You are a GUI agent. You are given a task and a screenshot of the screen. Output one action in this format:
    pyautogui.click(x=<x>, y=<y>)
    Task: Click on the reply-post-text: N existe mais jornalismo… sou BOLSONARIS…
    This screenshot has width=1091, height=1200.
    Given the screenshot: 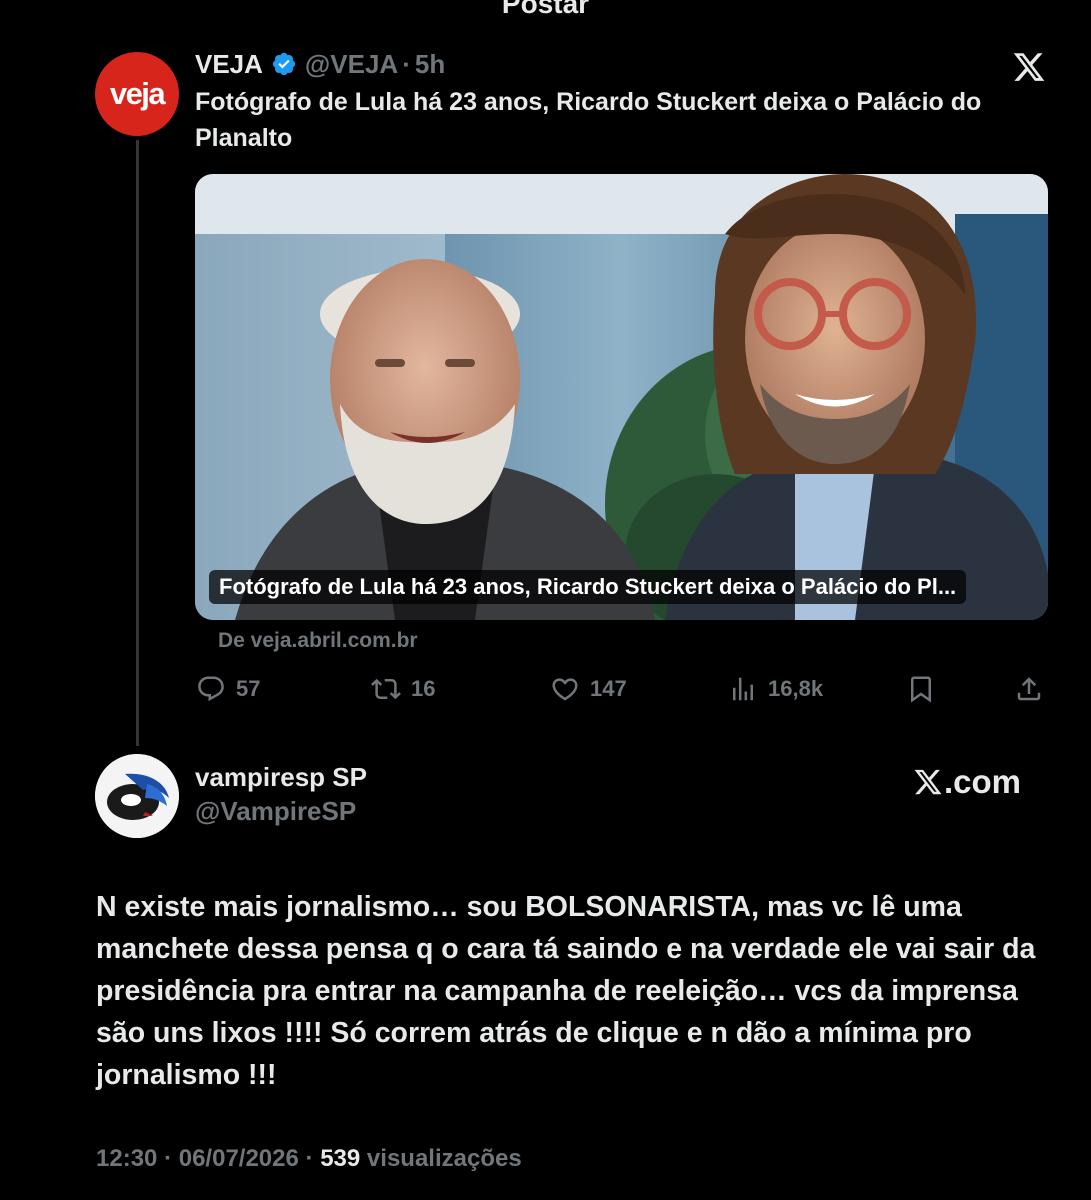 What is the action you would take?
    pyautogui.click(x=566, y=991)
    